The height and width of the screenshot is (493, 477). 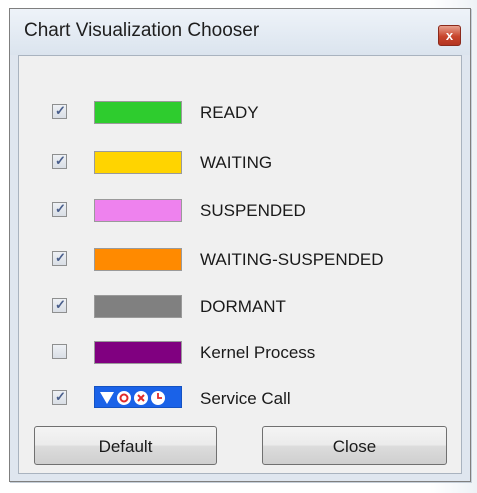 I want to click on checkbox-dormant: ✓, so click(x=59, y=305).